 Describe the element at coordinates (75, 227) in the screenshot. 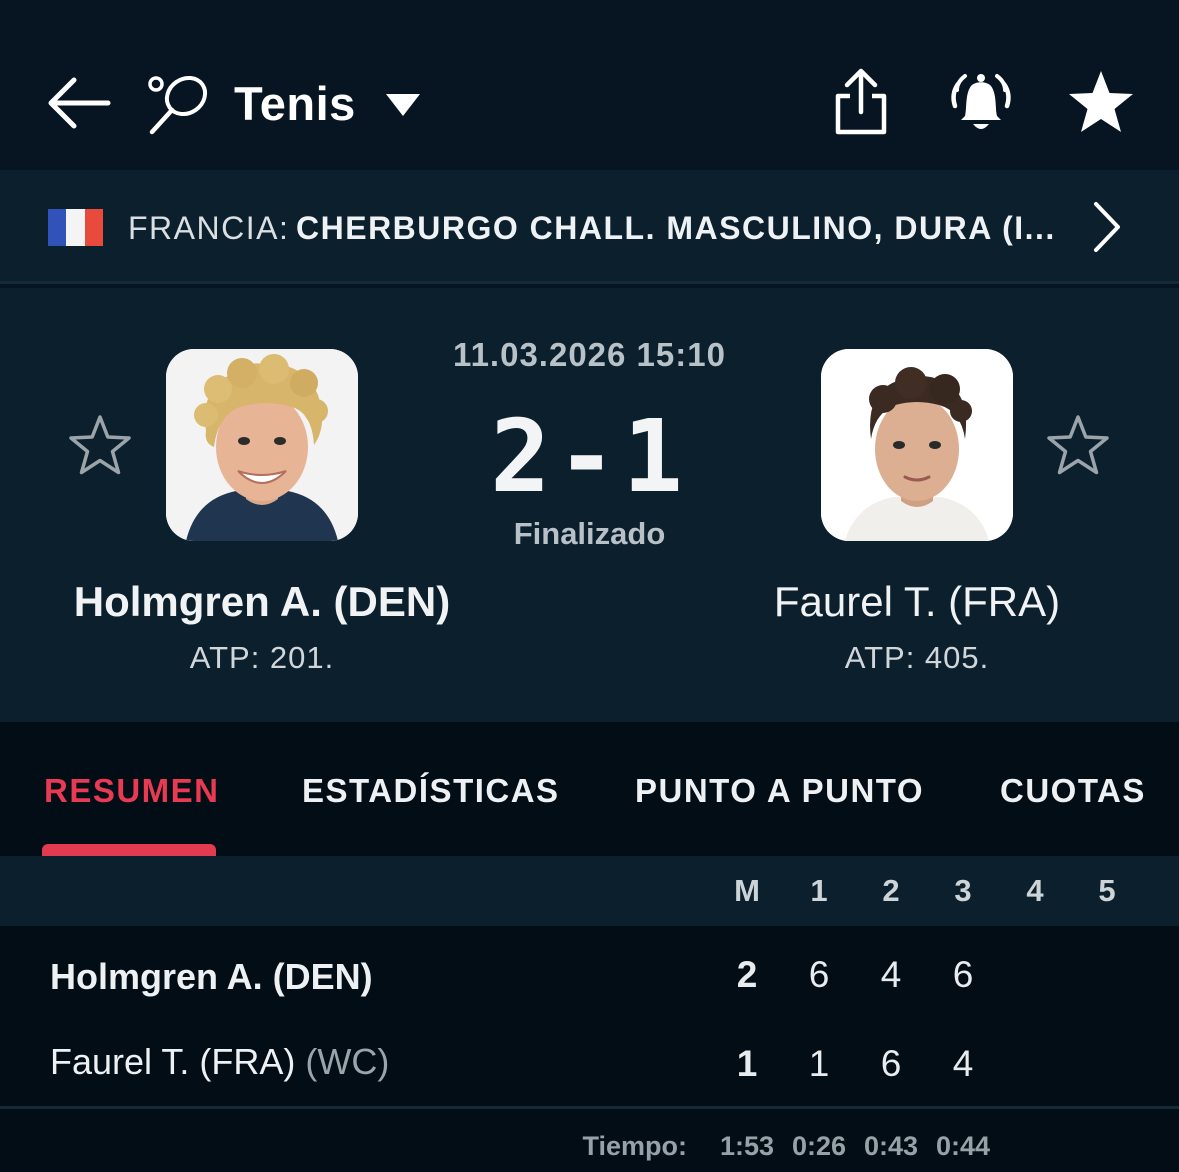

I see `france-flag-icon` at that location.